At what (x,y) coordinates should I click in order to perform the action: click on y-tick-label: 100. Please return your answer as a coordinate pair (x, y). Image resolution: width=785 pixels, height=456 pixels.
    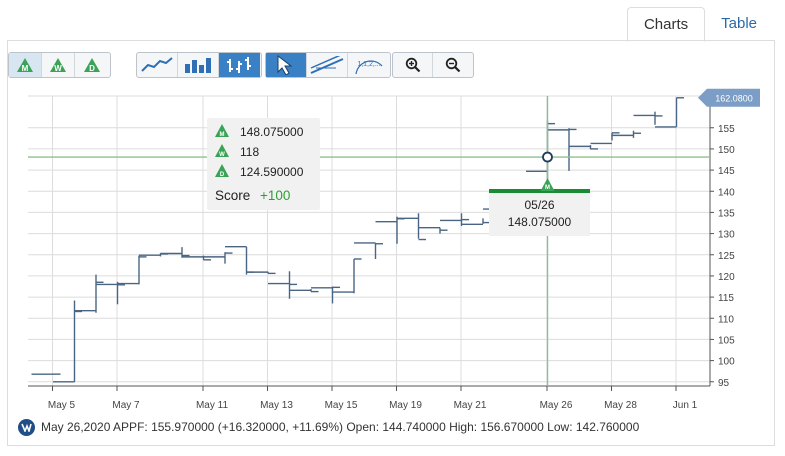
    Looking at the image, I should click on (726, 362).